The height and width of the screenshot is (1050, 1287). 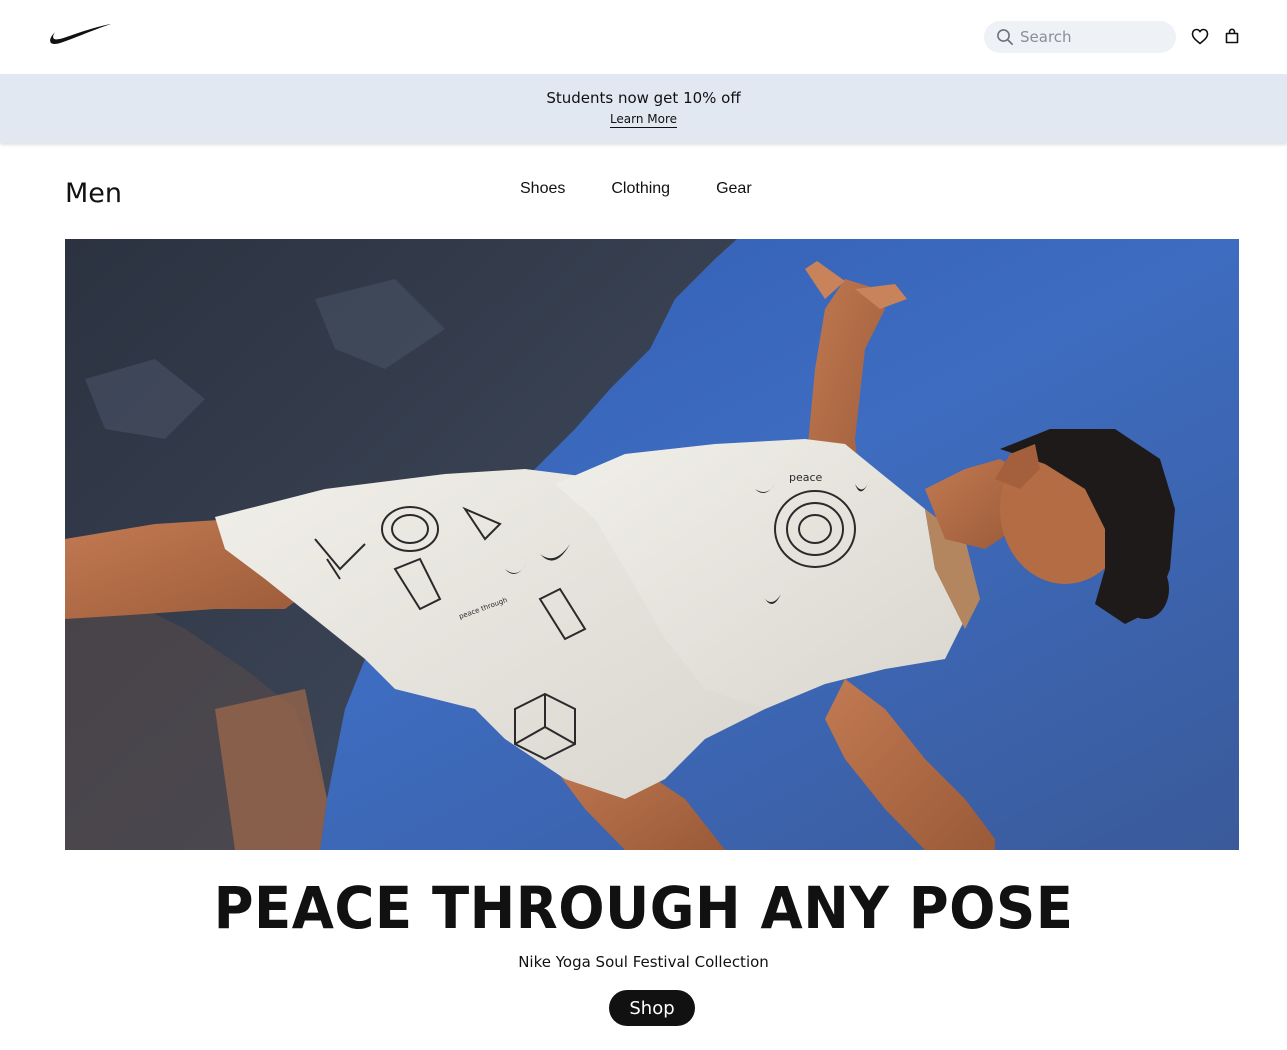 What do you see at coordinates (643, 908) in the screenshot?
I see `hero-headline: PEACE THROUGH ANY POSE` at bounding box center [643, 908].